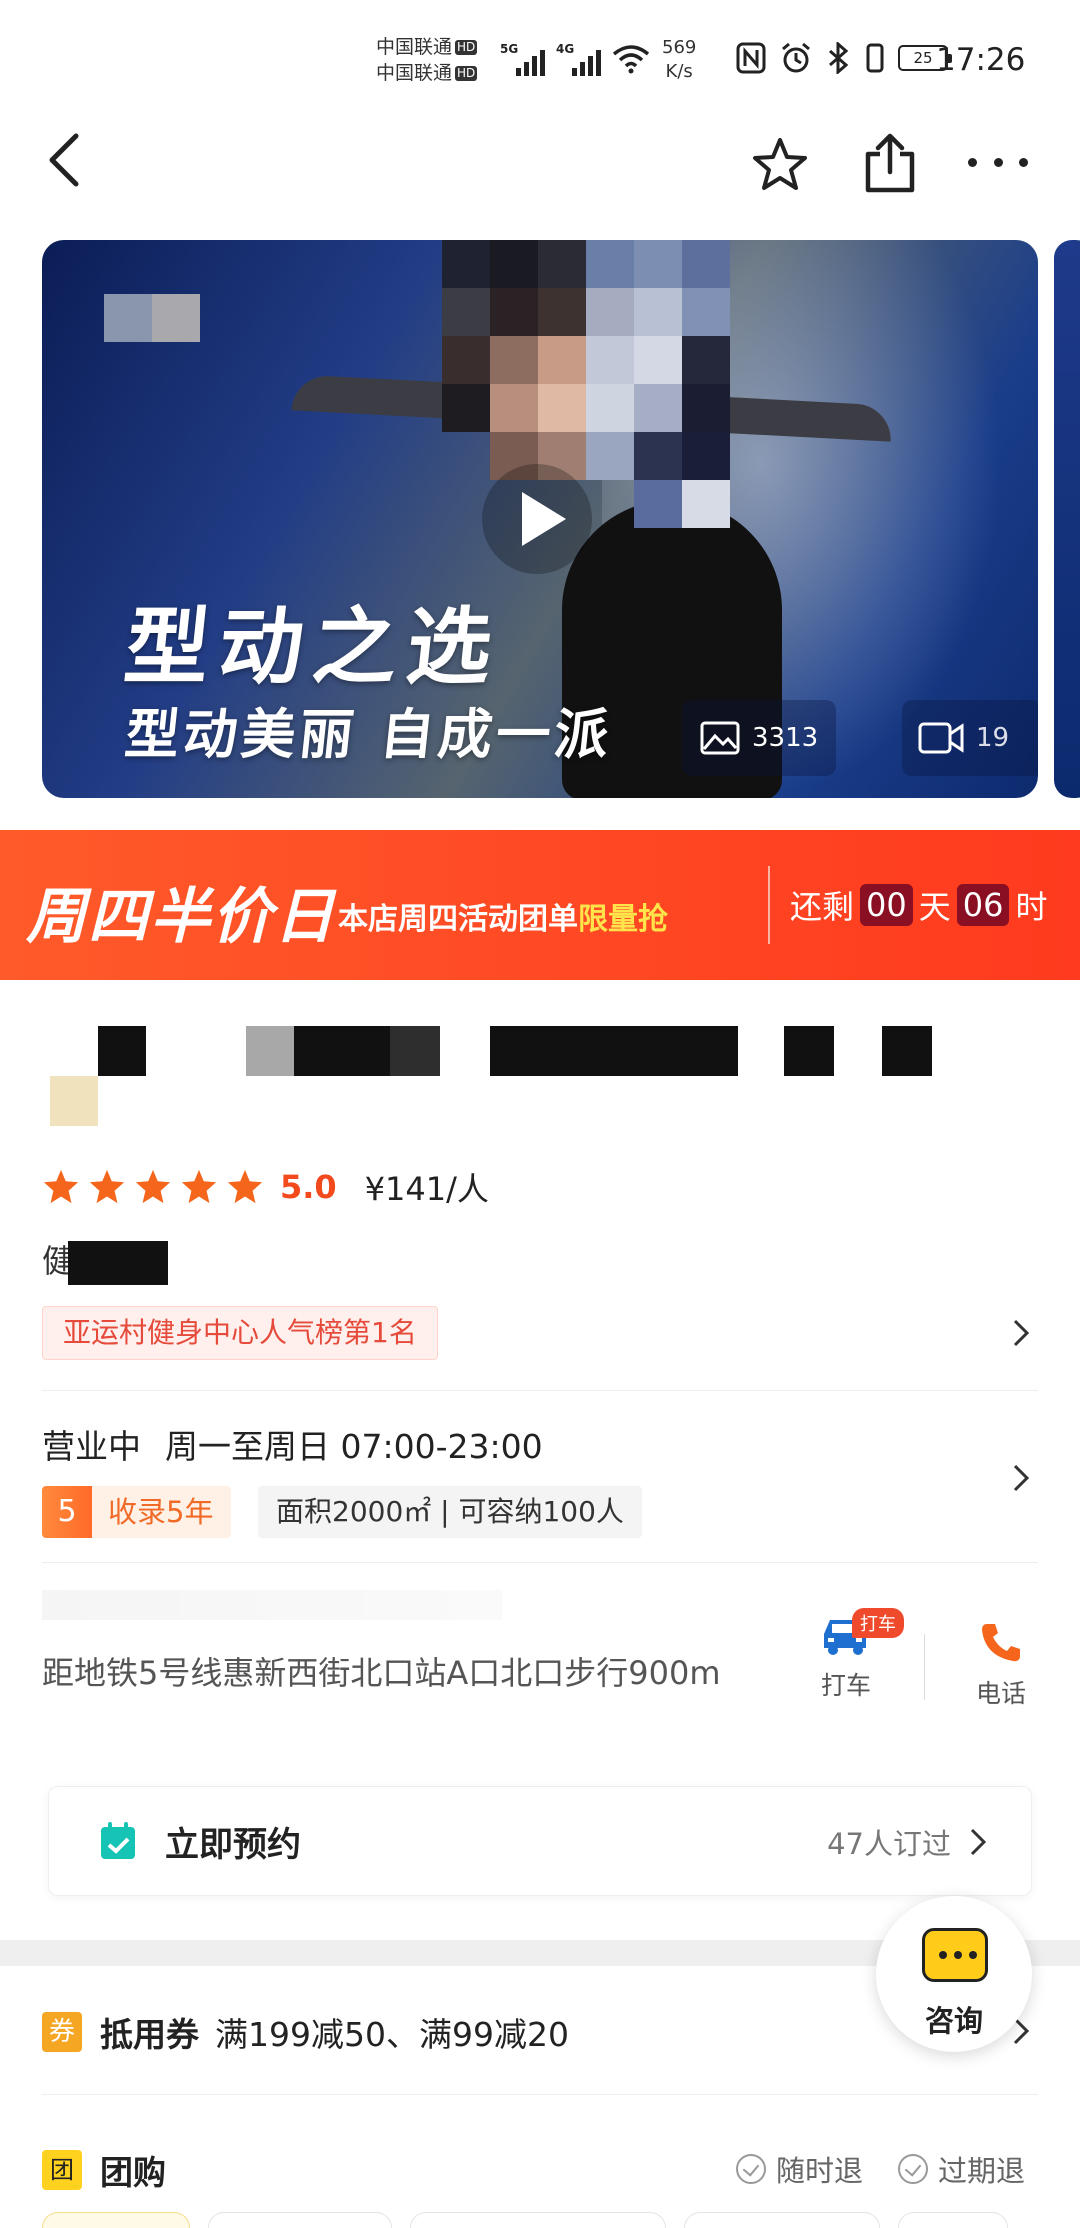 This screenshot has width=1080, height=2228. Describe the element at coordinates (861, 1655) in the screenshot. I see `taxi-button: 打车 打车` at that location.